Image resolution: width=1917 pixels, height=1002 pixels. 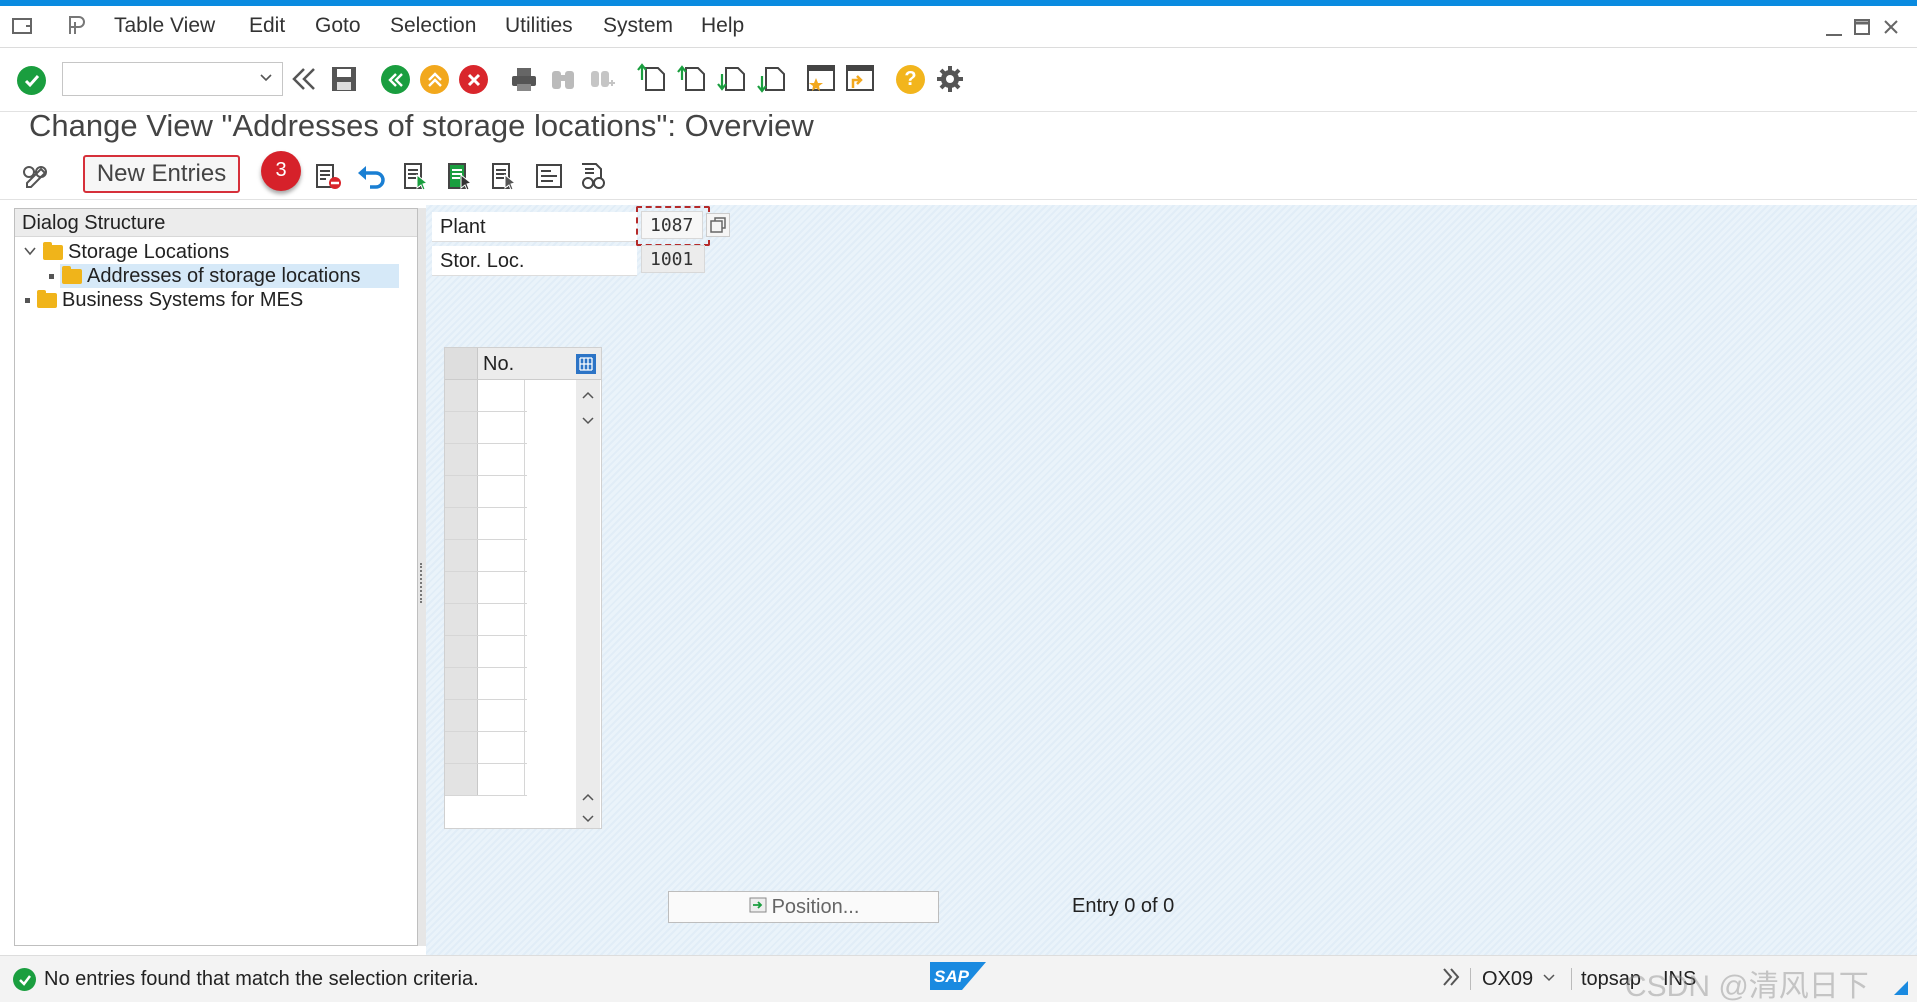 What do you see at coordinates (588, 397) in the screenshot?
I see `scroll-up-icon` at bounding box center [588, 397].